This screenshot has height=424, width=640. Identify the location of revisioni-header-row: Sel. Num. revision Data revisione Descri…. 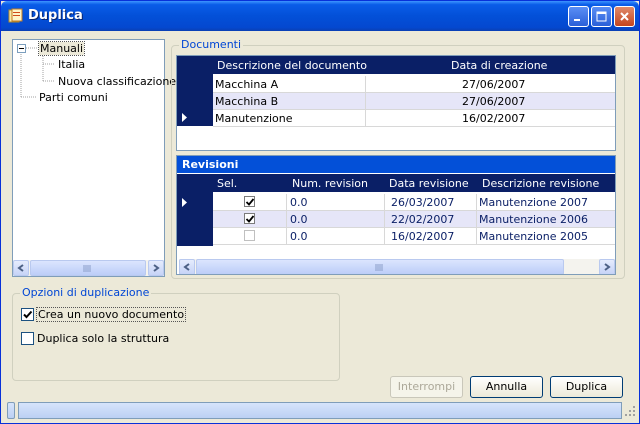
(396, 183).